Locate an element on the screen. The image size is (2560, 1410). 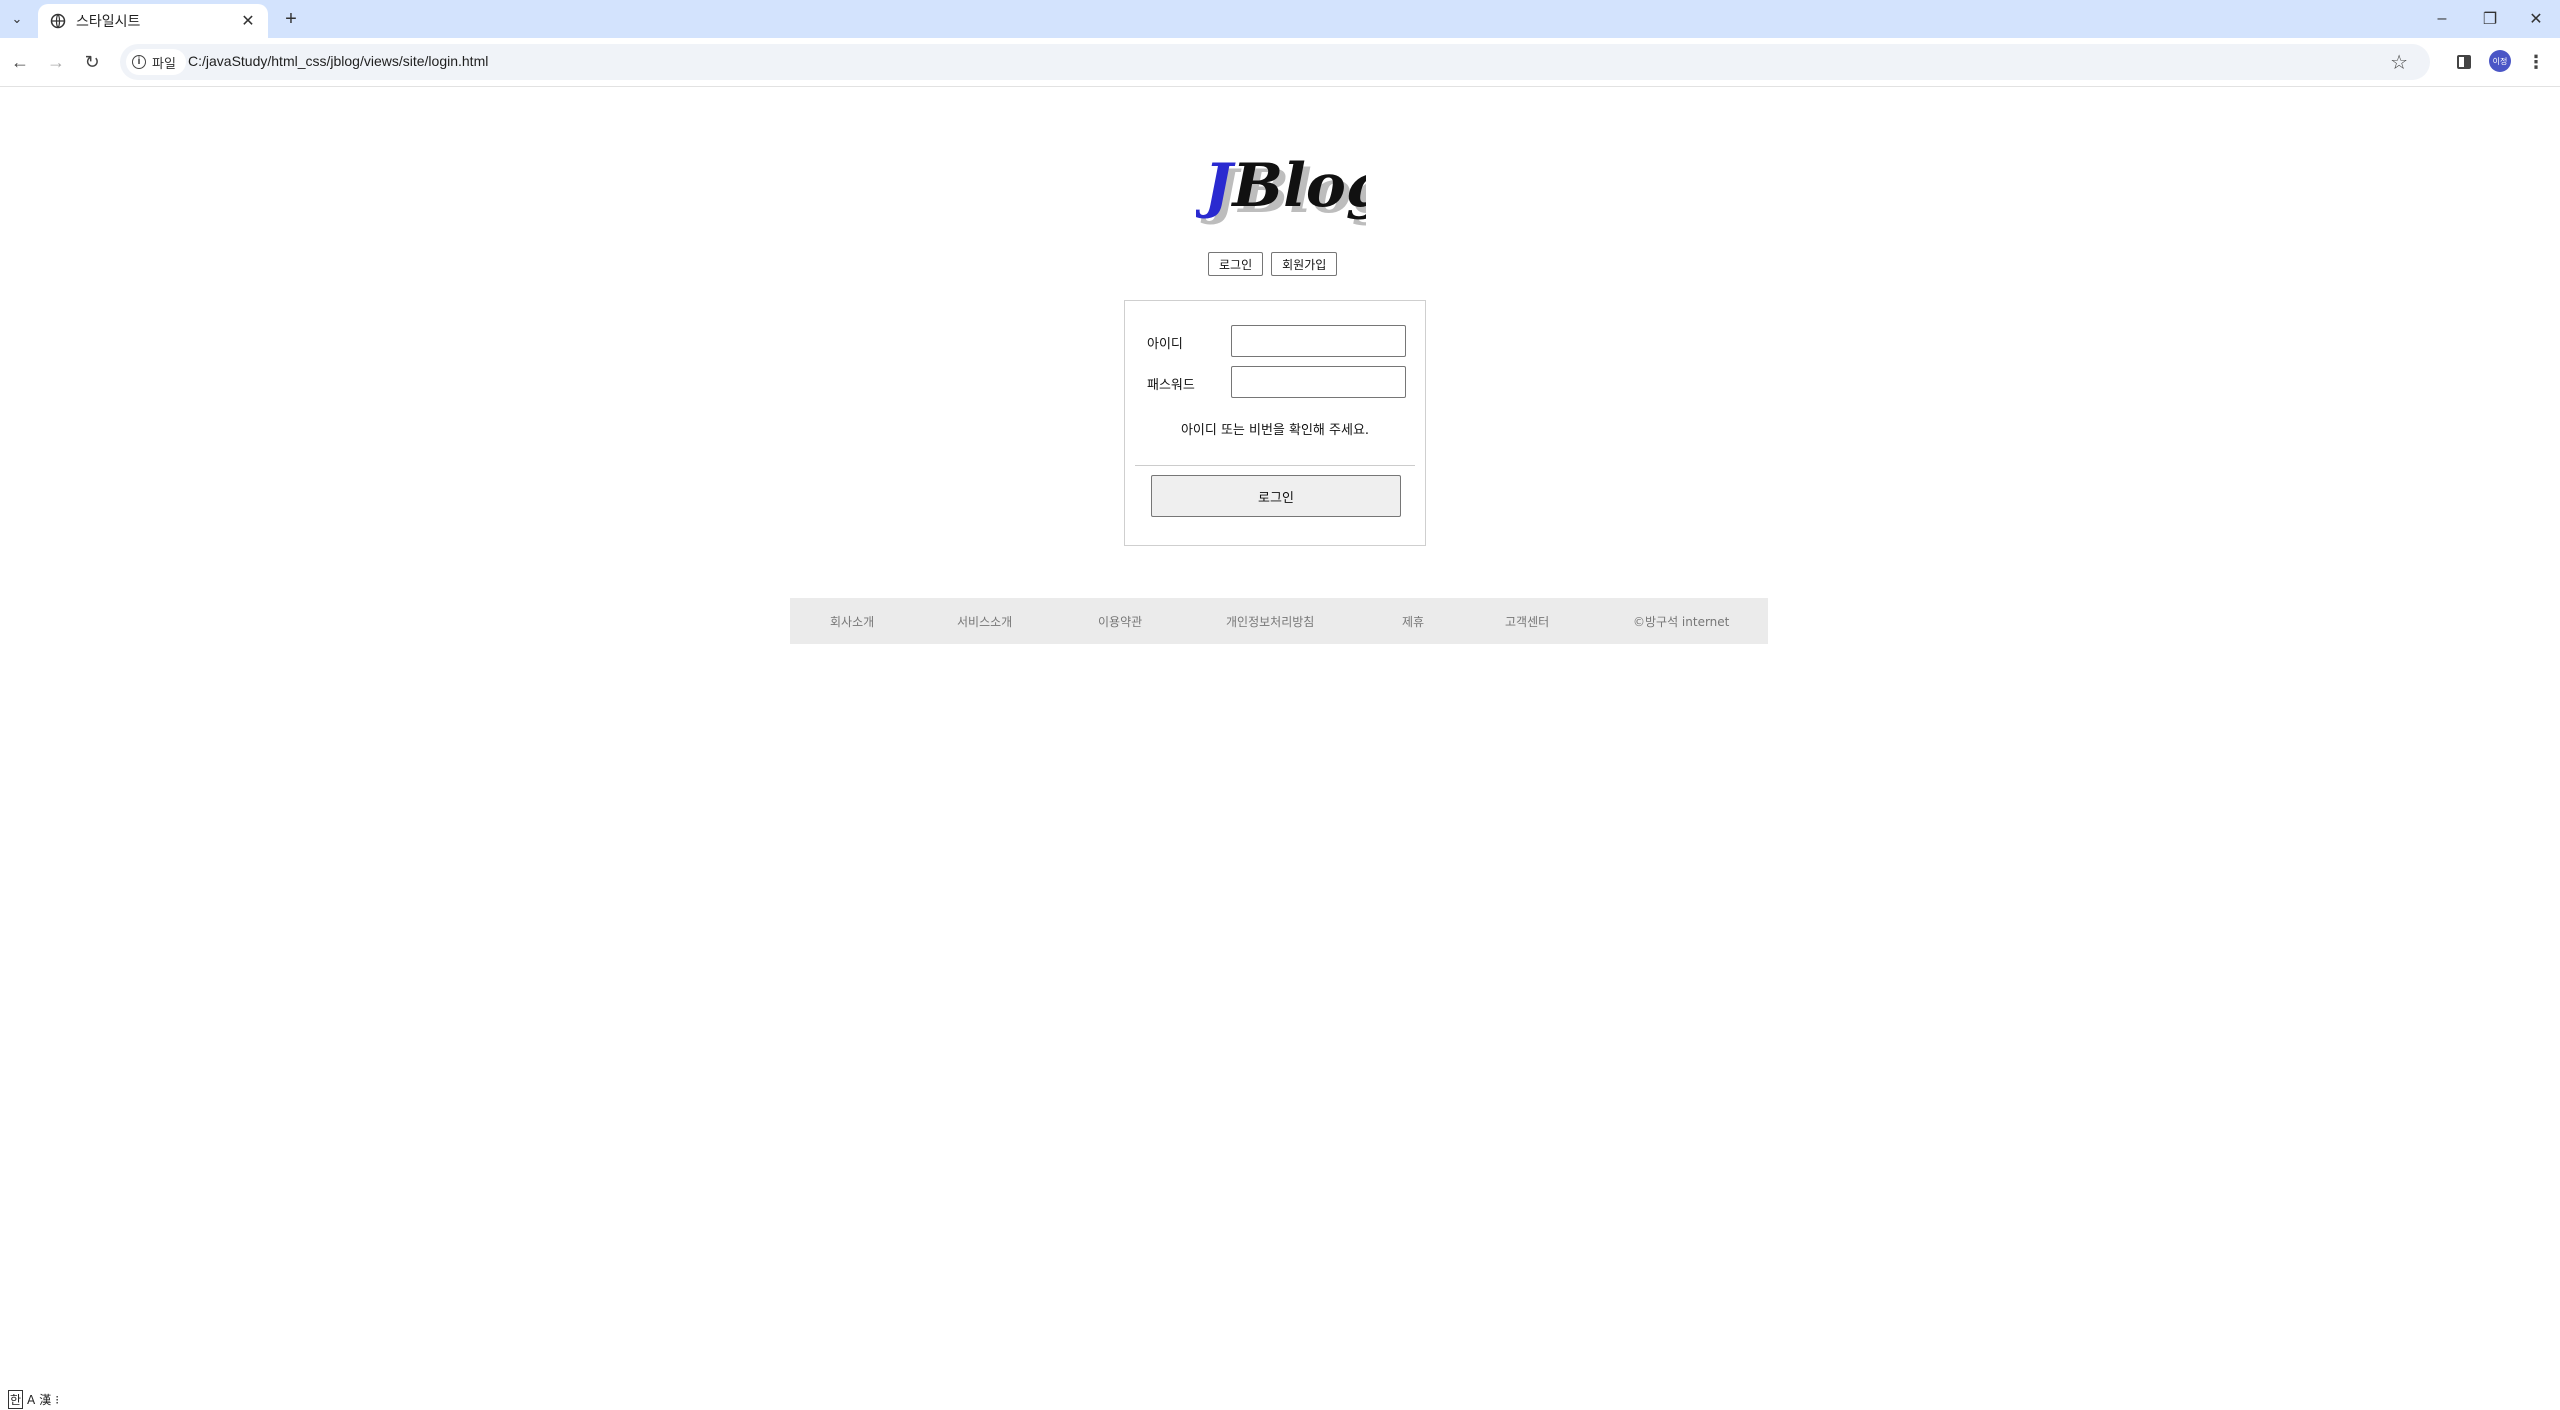
restore-icon: ❐ is located at coordinates (2490, 19).